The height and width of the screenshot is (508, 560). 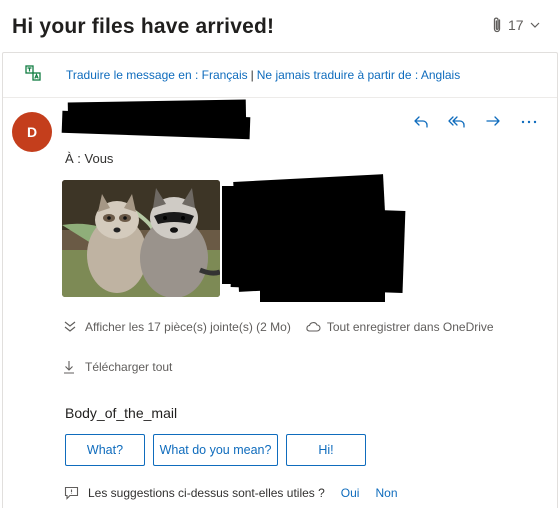 I want to click on message-actions, so click(x=475, y=122).